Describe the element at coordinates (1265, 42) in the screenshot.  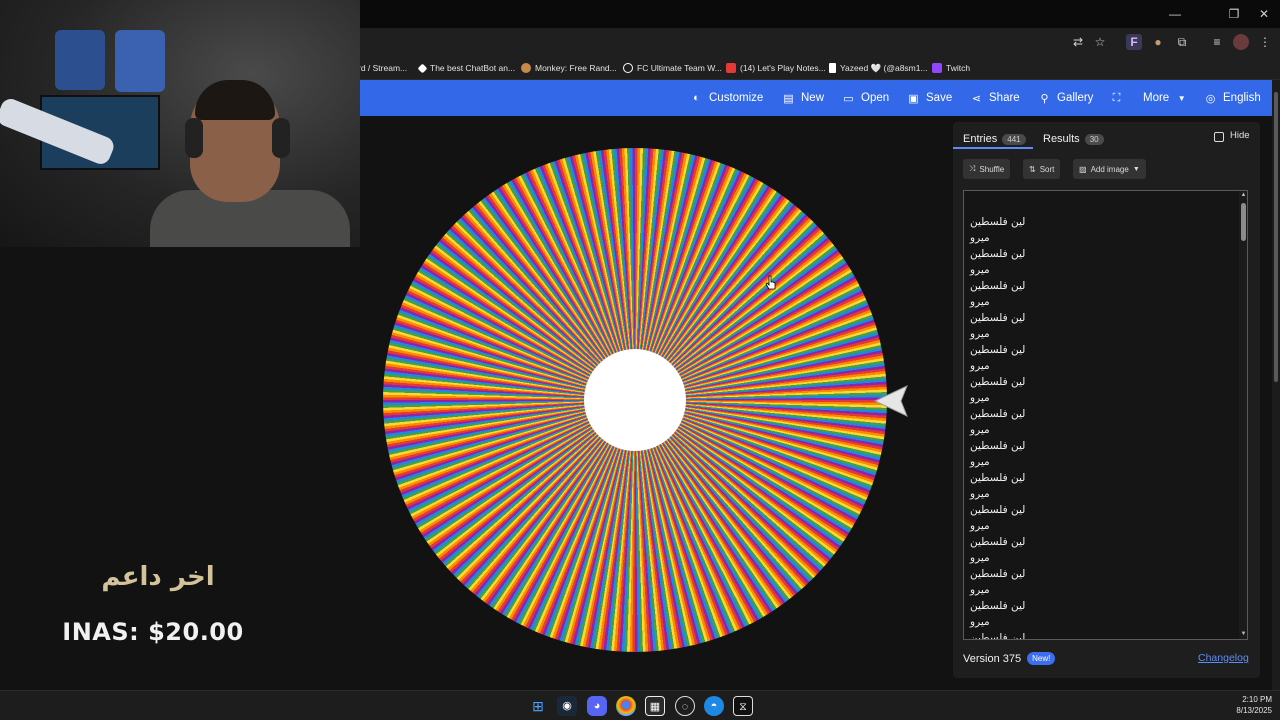
I see `browser-menu-icon: ⋮` at that location.